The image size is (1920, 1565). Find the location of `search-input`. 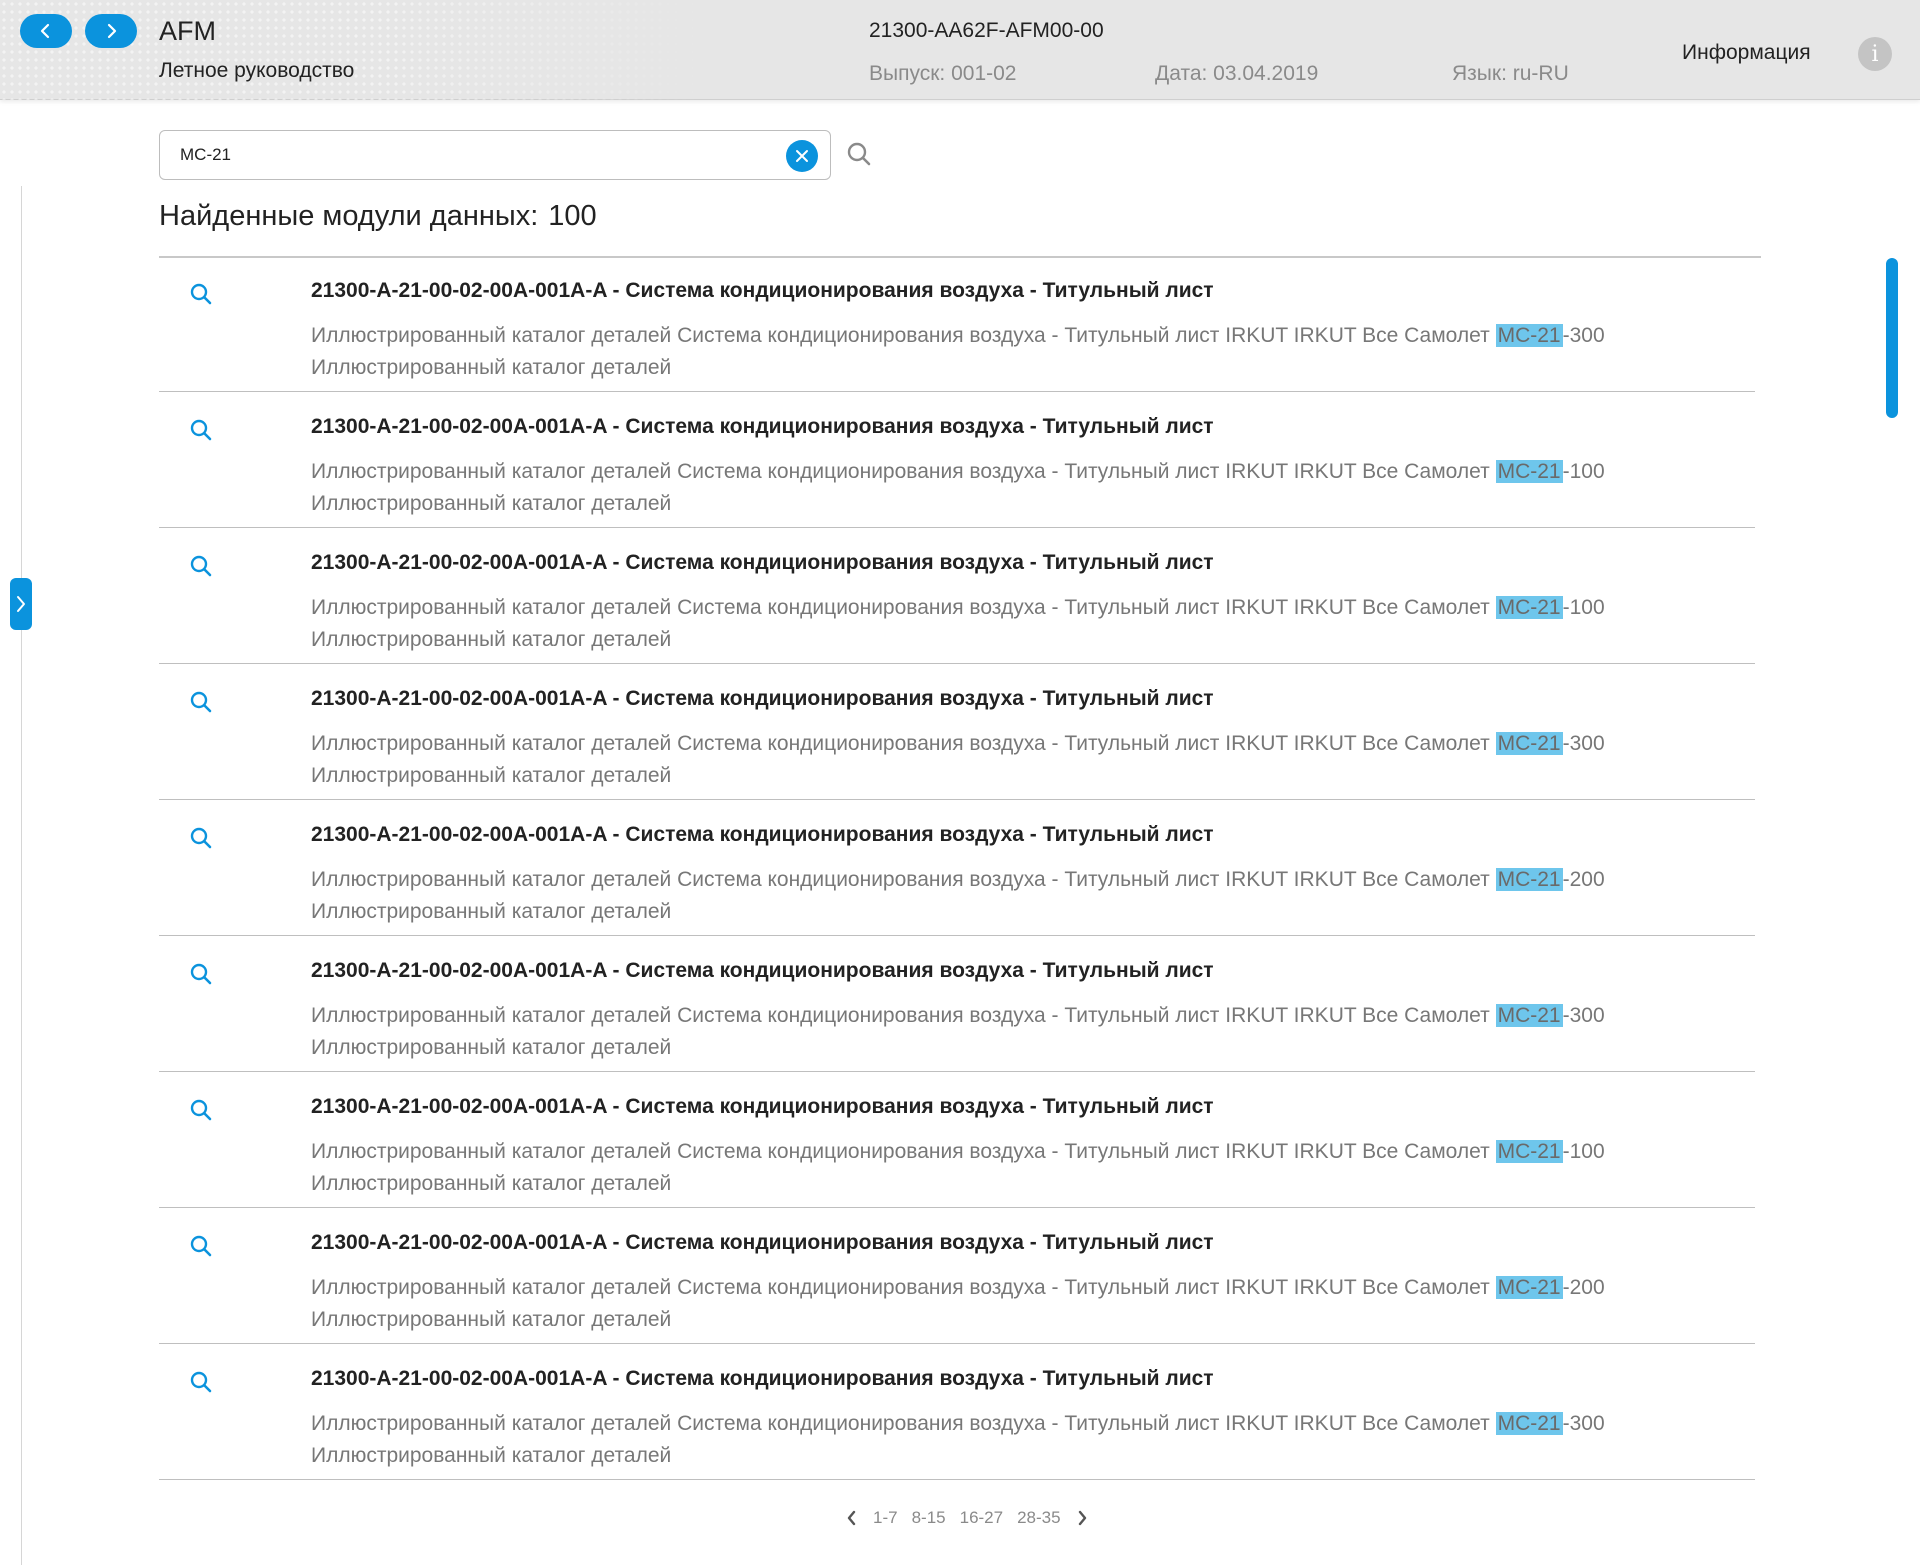

search-input is located at coordinates (460, 155).